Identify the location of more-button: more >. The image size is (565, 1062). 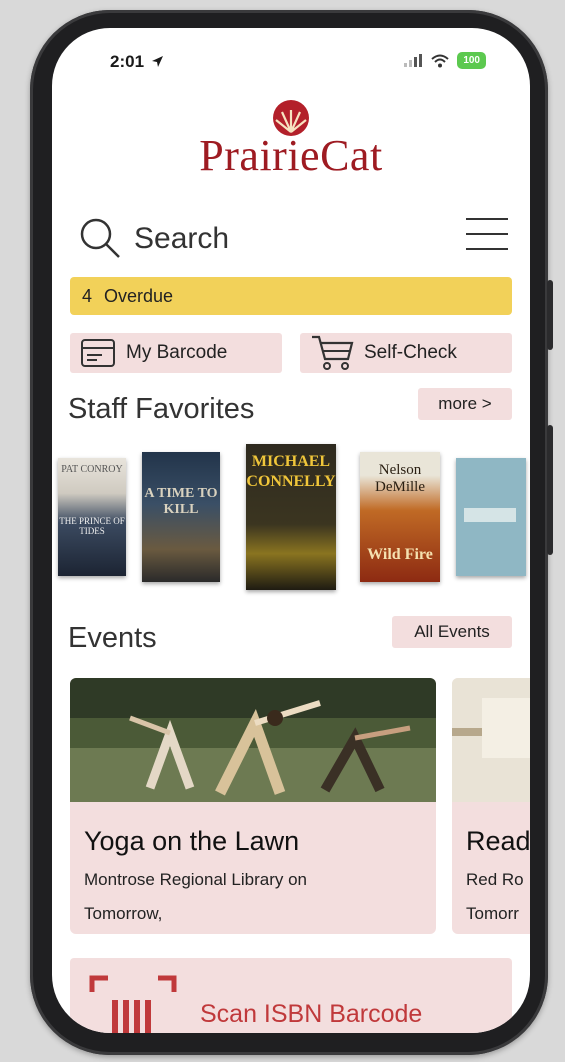
(465, 404).